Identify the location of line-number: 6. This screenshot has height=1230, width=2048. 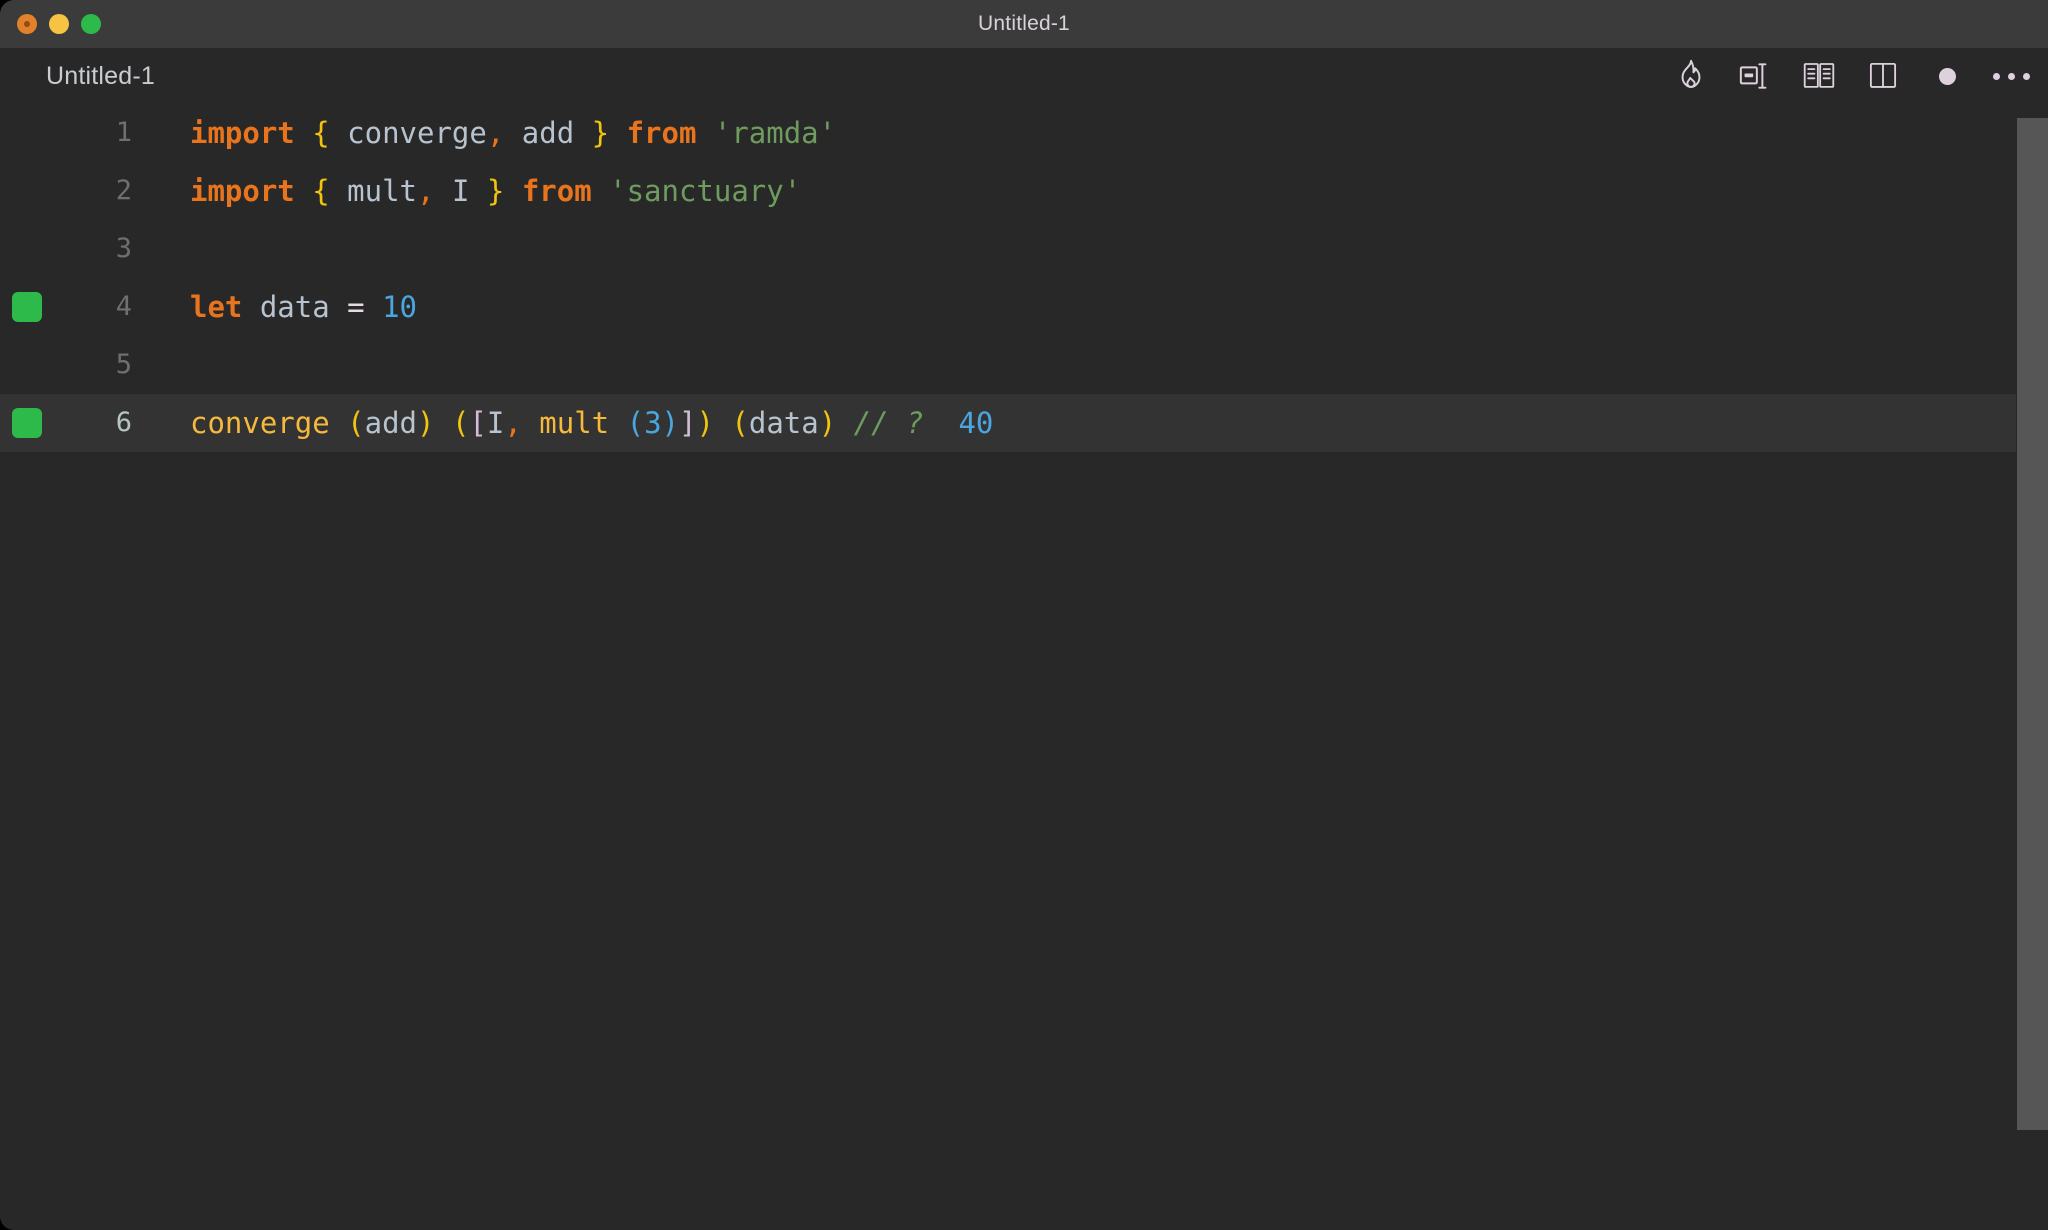
(123, 422).